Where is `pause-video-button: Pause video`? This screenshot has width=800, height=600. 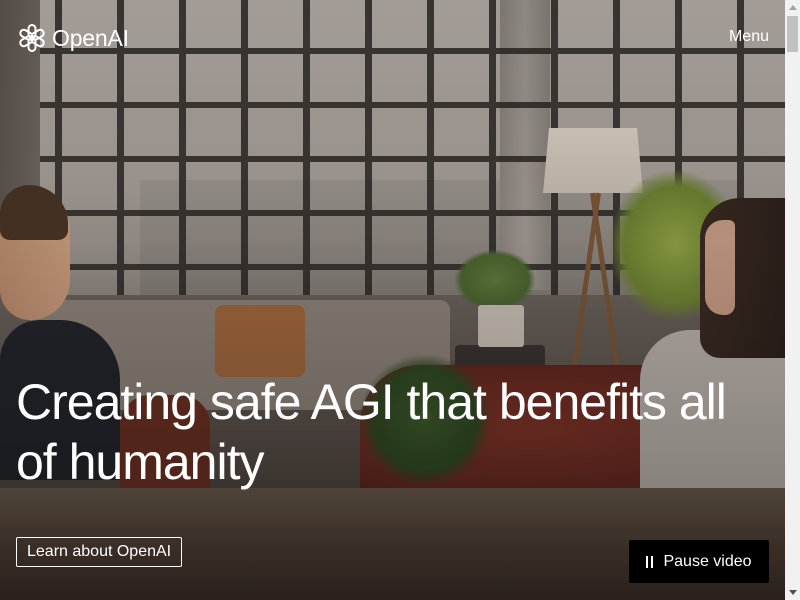 pause-video-button: Pause video is located at coordinates (699, 561).